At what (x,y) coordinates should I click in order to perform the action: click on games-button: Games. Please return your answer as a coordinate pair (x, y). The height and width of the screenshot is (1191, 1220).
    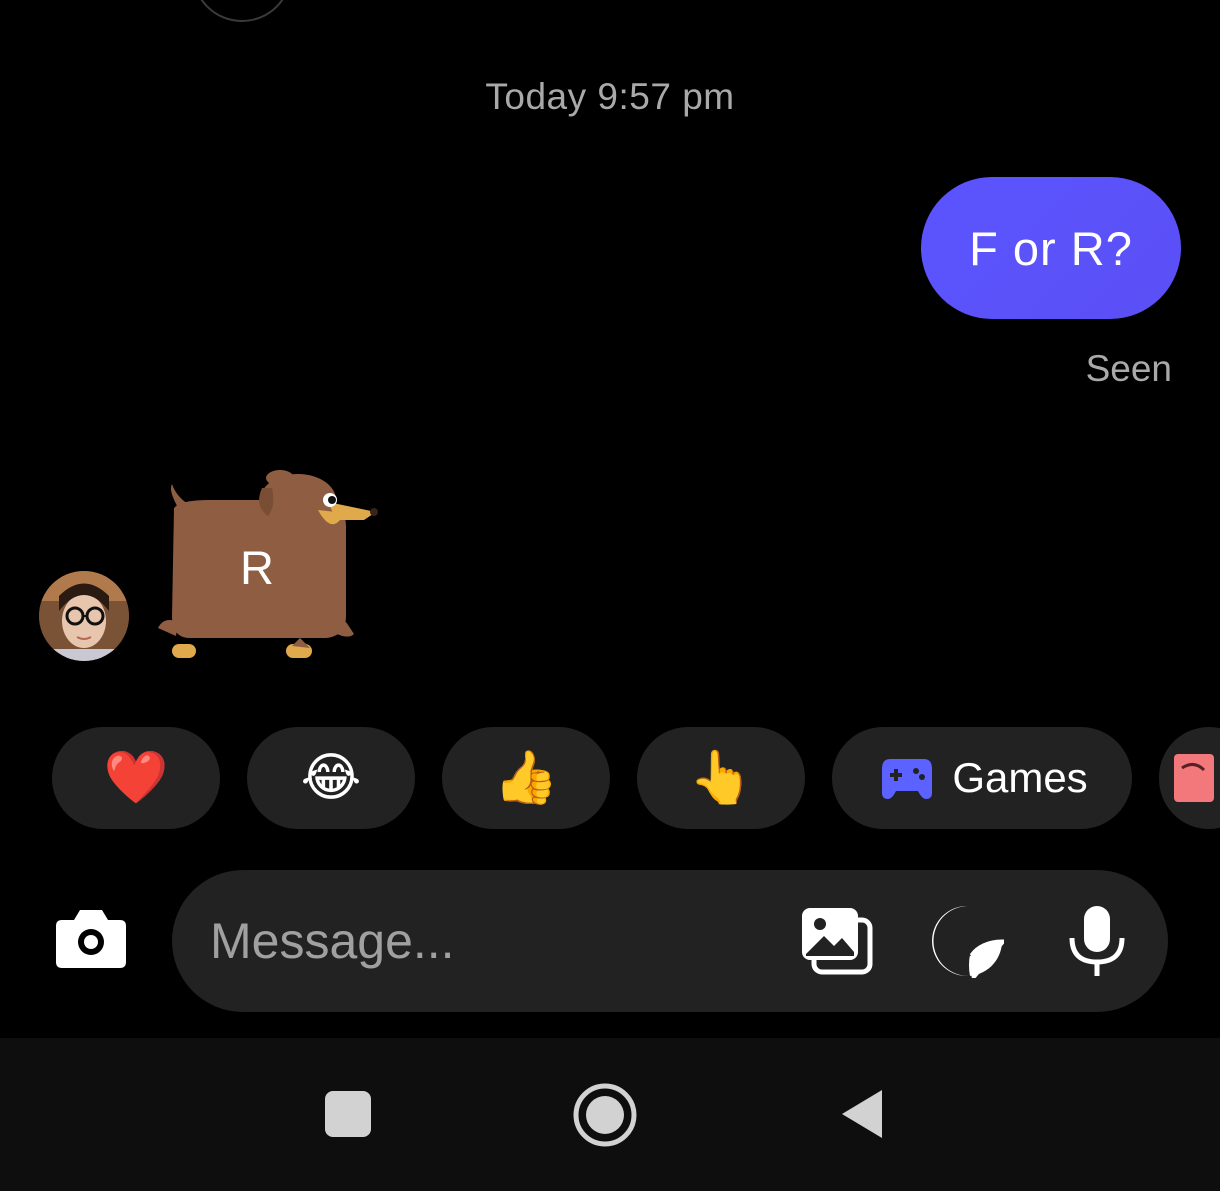
    Looking at the image, I should click on (982, 778).